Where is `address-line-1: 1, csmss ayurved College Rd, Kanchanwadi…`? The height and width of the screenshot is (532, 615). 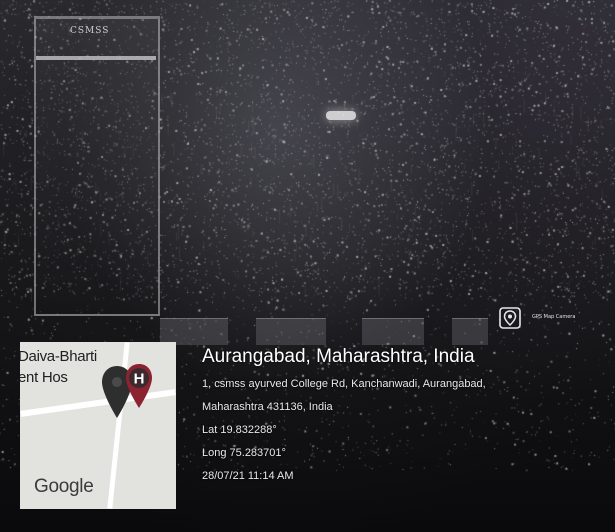
address-line-1: 1, csmss ayurved College Rd, Kanchanwadi… is located at coordinates (344, 384).